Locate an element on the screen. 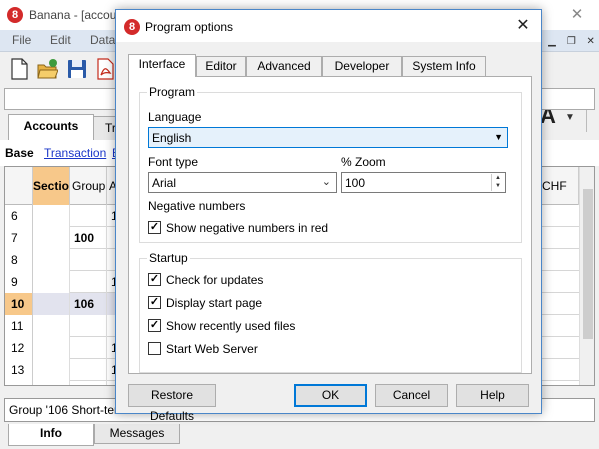 This screenshot has width=599, height=449. grid-vertical-scrollbar is located at coordinates (586, 276).